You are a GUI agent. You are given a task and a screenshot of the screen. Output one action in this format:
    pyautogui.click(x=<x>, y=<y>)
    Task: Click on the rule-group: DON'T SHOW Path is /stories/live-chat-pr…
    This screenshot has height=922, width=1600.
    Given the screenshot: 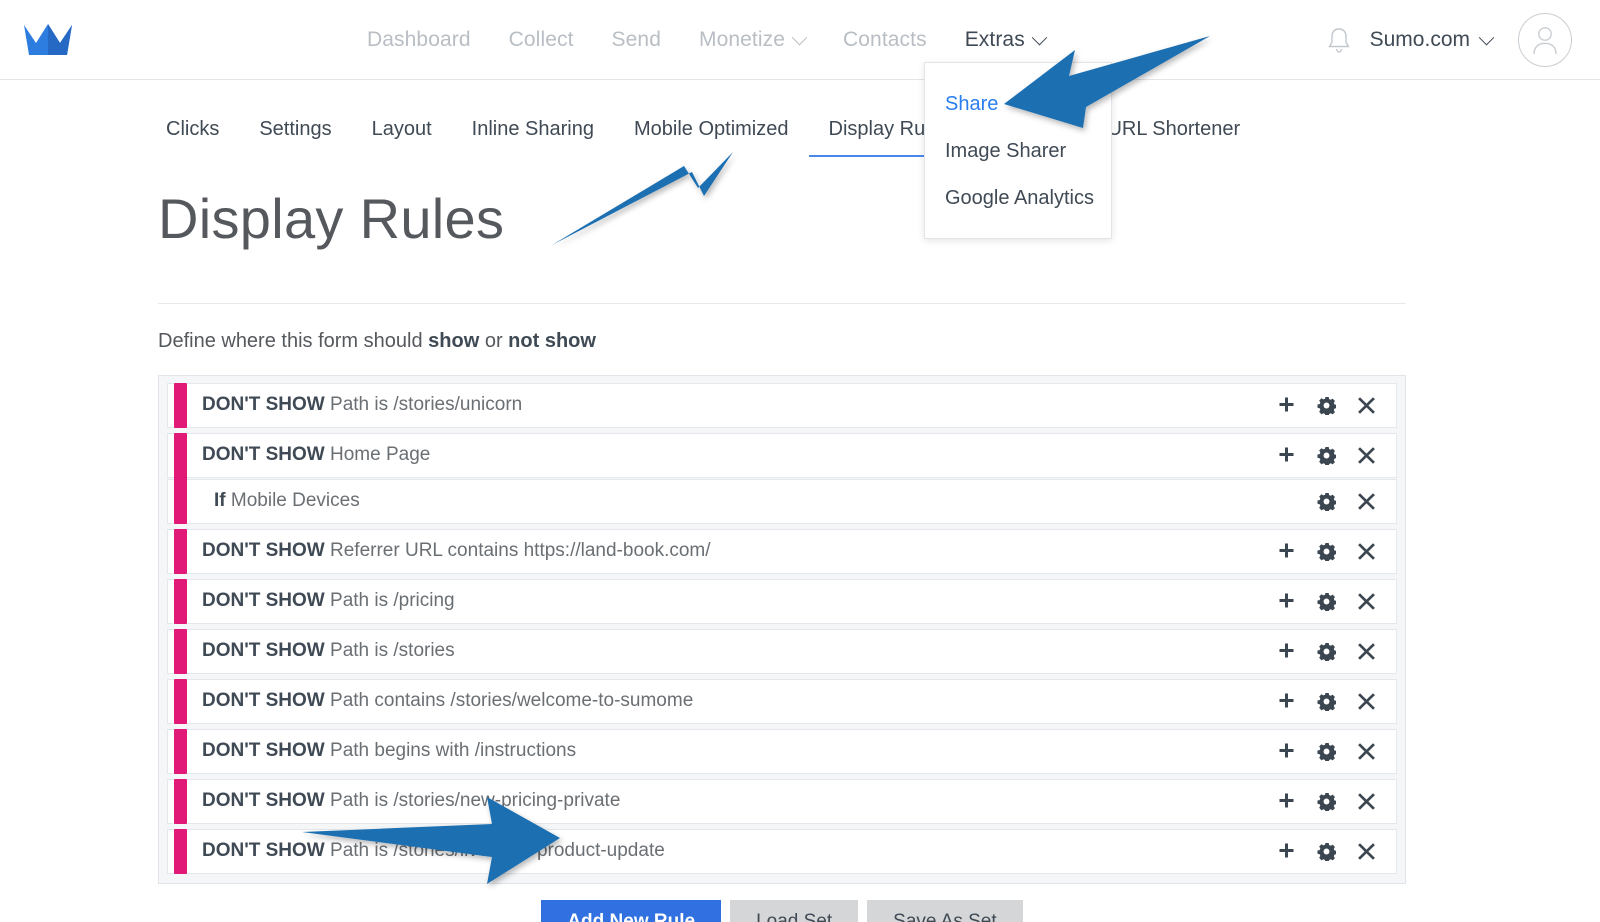 What is the action you would take?
    pyautogui.click(x=782, y=851)
    